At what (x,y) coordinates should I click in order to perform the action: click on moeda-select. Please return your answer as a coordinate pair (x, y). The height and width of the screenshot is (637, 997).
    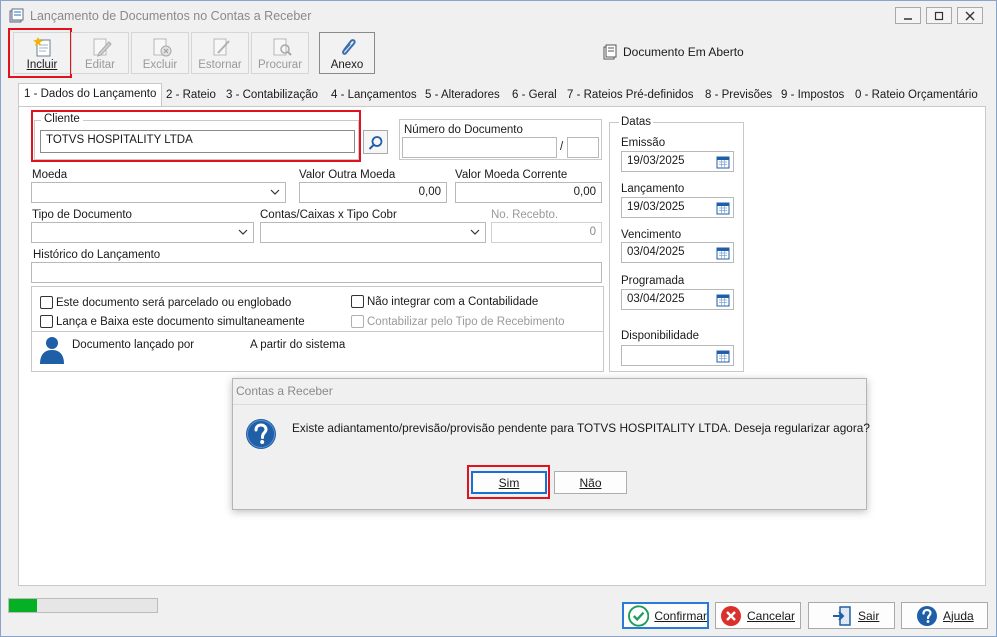
    Looking at the image, I should click on (158, 192).